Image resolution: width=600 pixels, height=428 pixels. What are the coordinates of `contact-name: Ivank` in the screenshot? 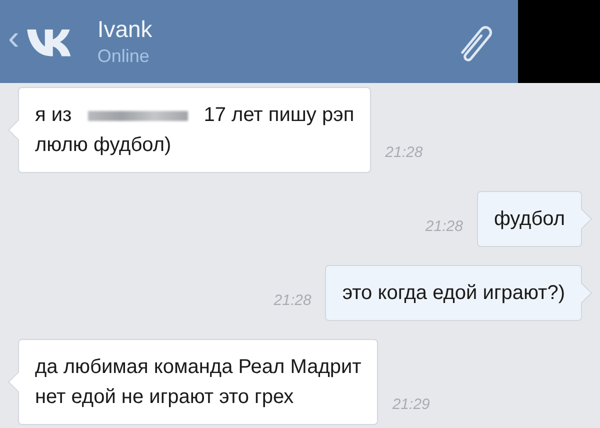 It's located at (125, 29).